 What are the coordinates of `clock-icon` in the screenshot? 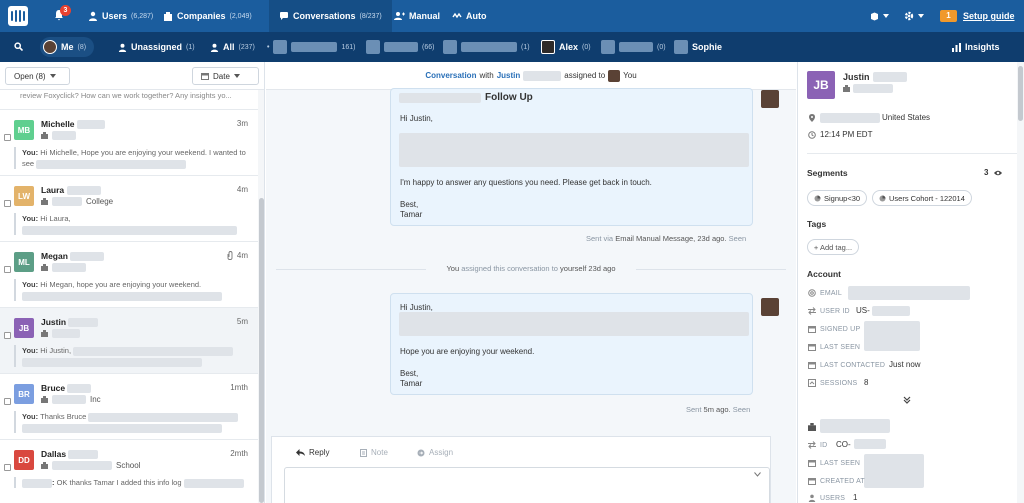 It's located at (812, 135).